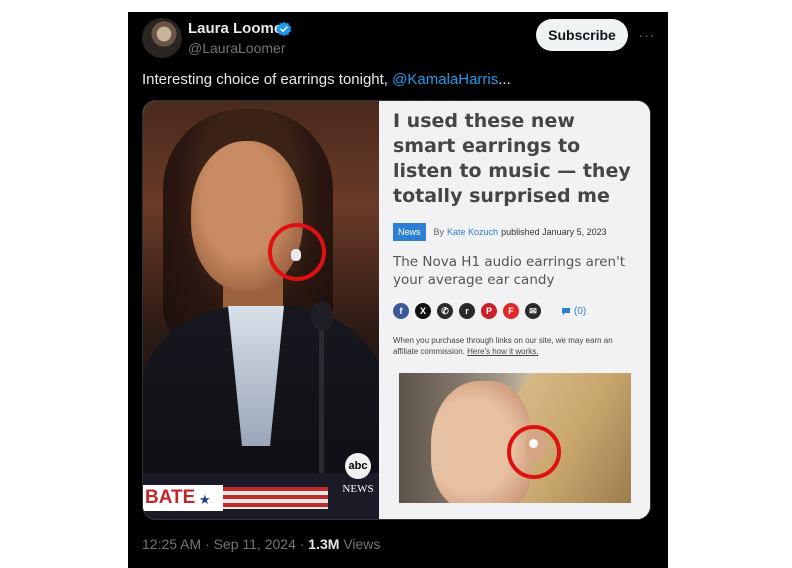  What do you see at coordinates (489, 311) in the screenshot?
I see `pinterest-icon: P` at bounding box center [489, 311].